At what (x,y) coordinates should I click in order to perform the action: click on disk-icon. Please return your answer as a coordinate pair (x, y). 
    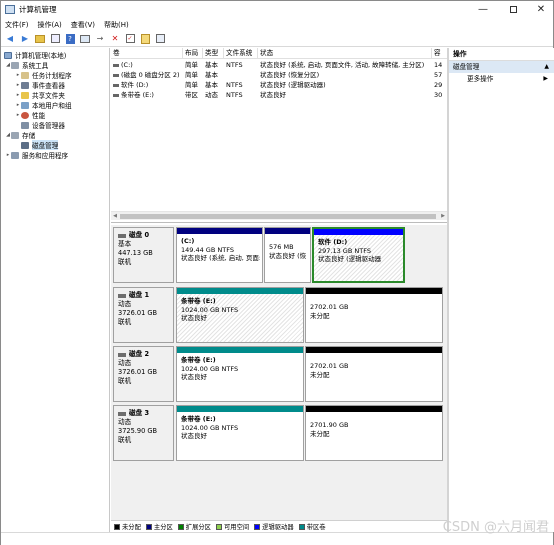
    Looking at the image, I should click on (122, 354).